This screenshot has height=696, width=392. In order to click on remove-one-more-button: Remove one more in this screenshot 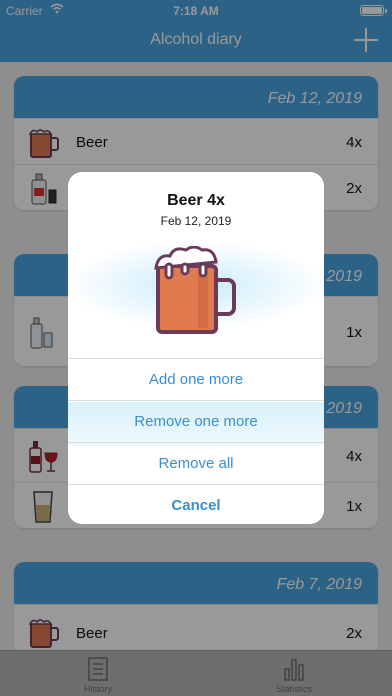, I will do `click(196, 421)`.